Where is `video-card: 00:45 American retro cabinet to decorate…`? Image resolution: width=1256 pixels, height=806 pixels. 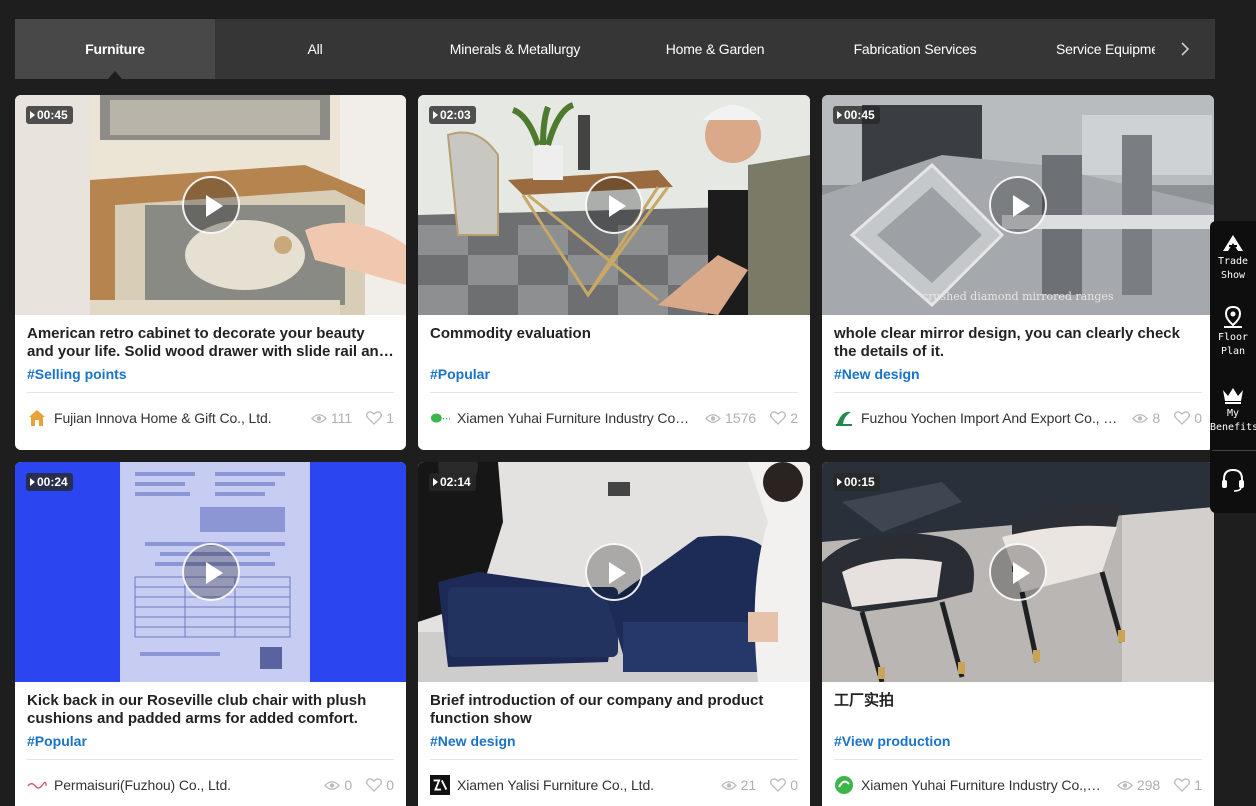 video-card: 00:45 American retro cabinet to decorate… is located at coordinates (210, 272).